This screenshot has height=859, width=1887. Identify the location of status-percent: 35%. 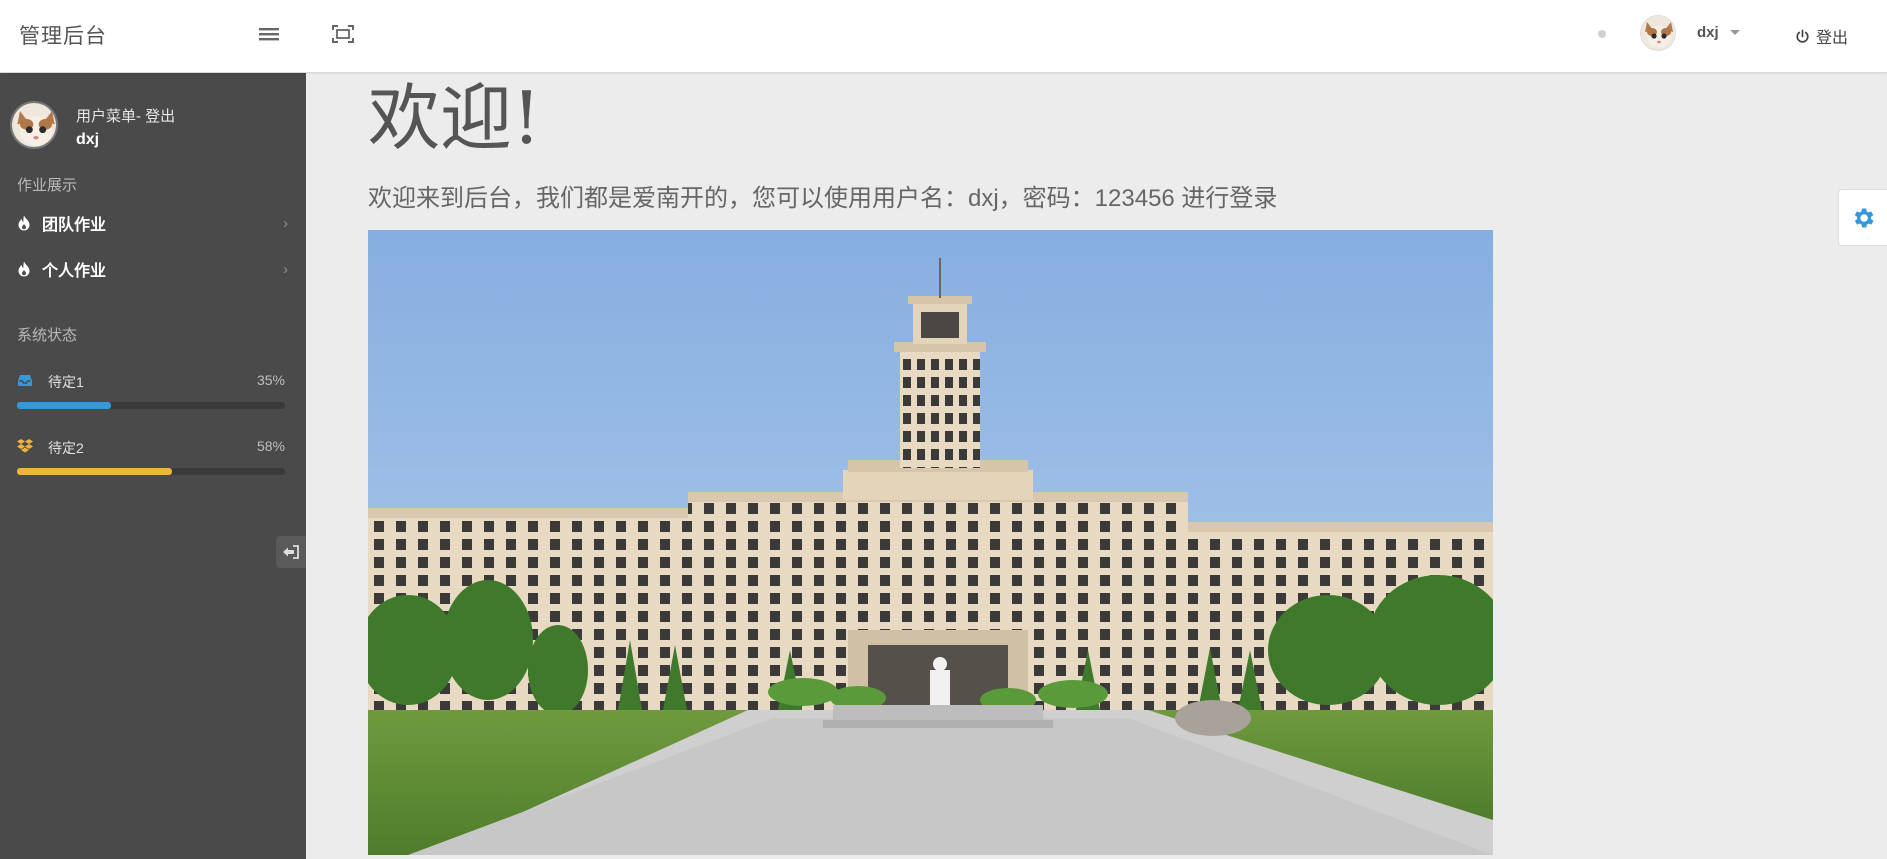
(270, 380).